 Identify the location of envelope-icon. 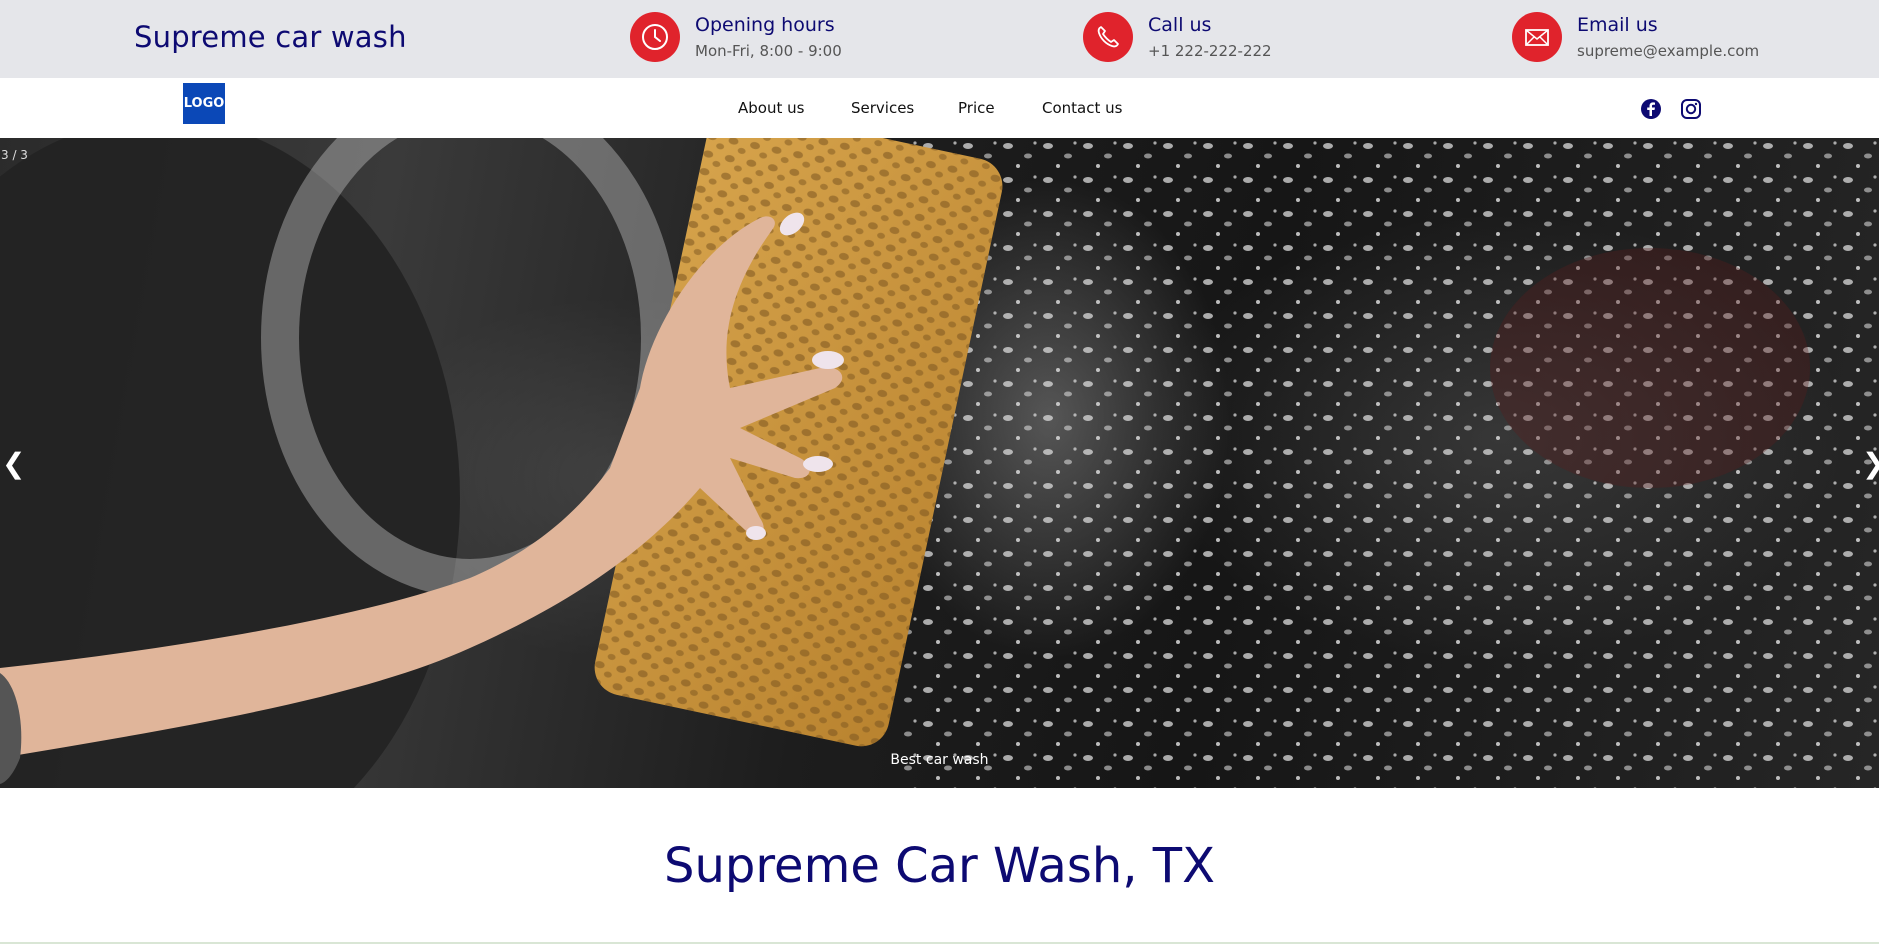
(1537, 37).